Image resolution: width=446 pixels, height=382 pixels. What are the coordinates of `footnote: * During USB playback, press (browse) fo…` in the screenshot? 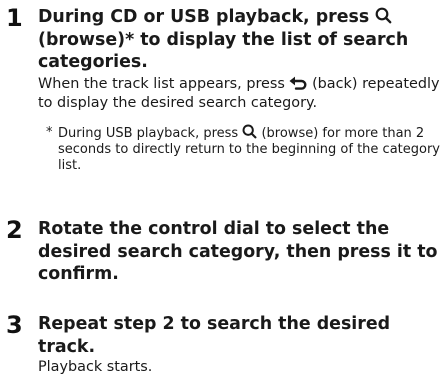 It's located at (240, 149).